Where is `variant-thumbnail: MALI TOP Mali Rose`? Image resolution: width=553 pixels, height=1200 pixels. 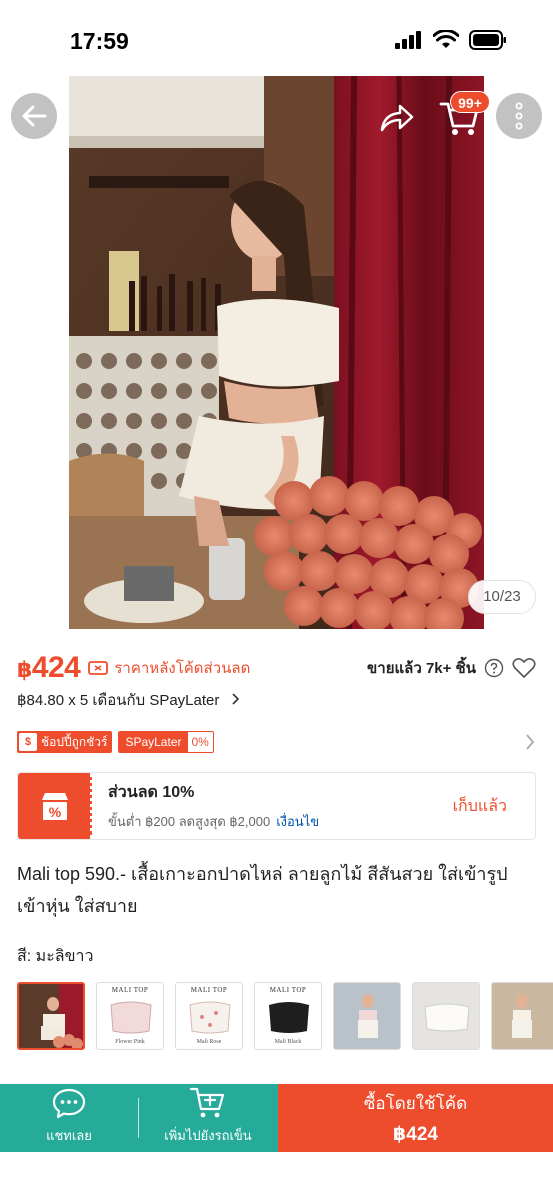 variant-thumbnail: MALI TOP Mali Rose is located at coordinates (209, 1016).